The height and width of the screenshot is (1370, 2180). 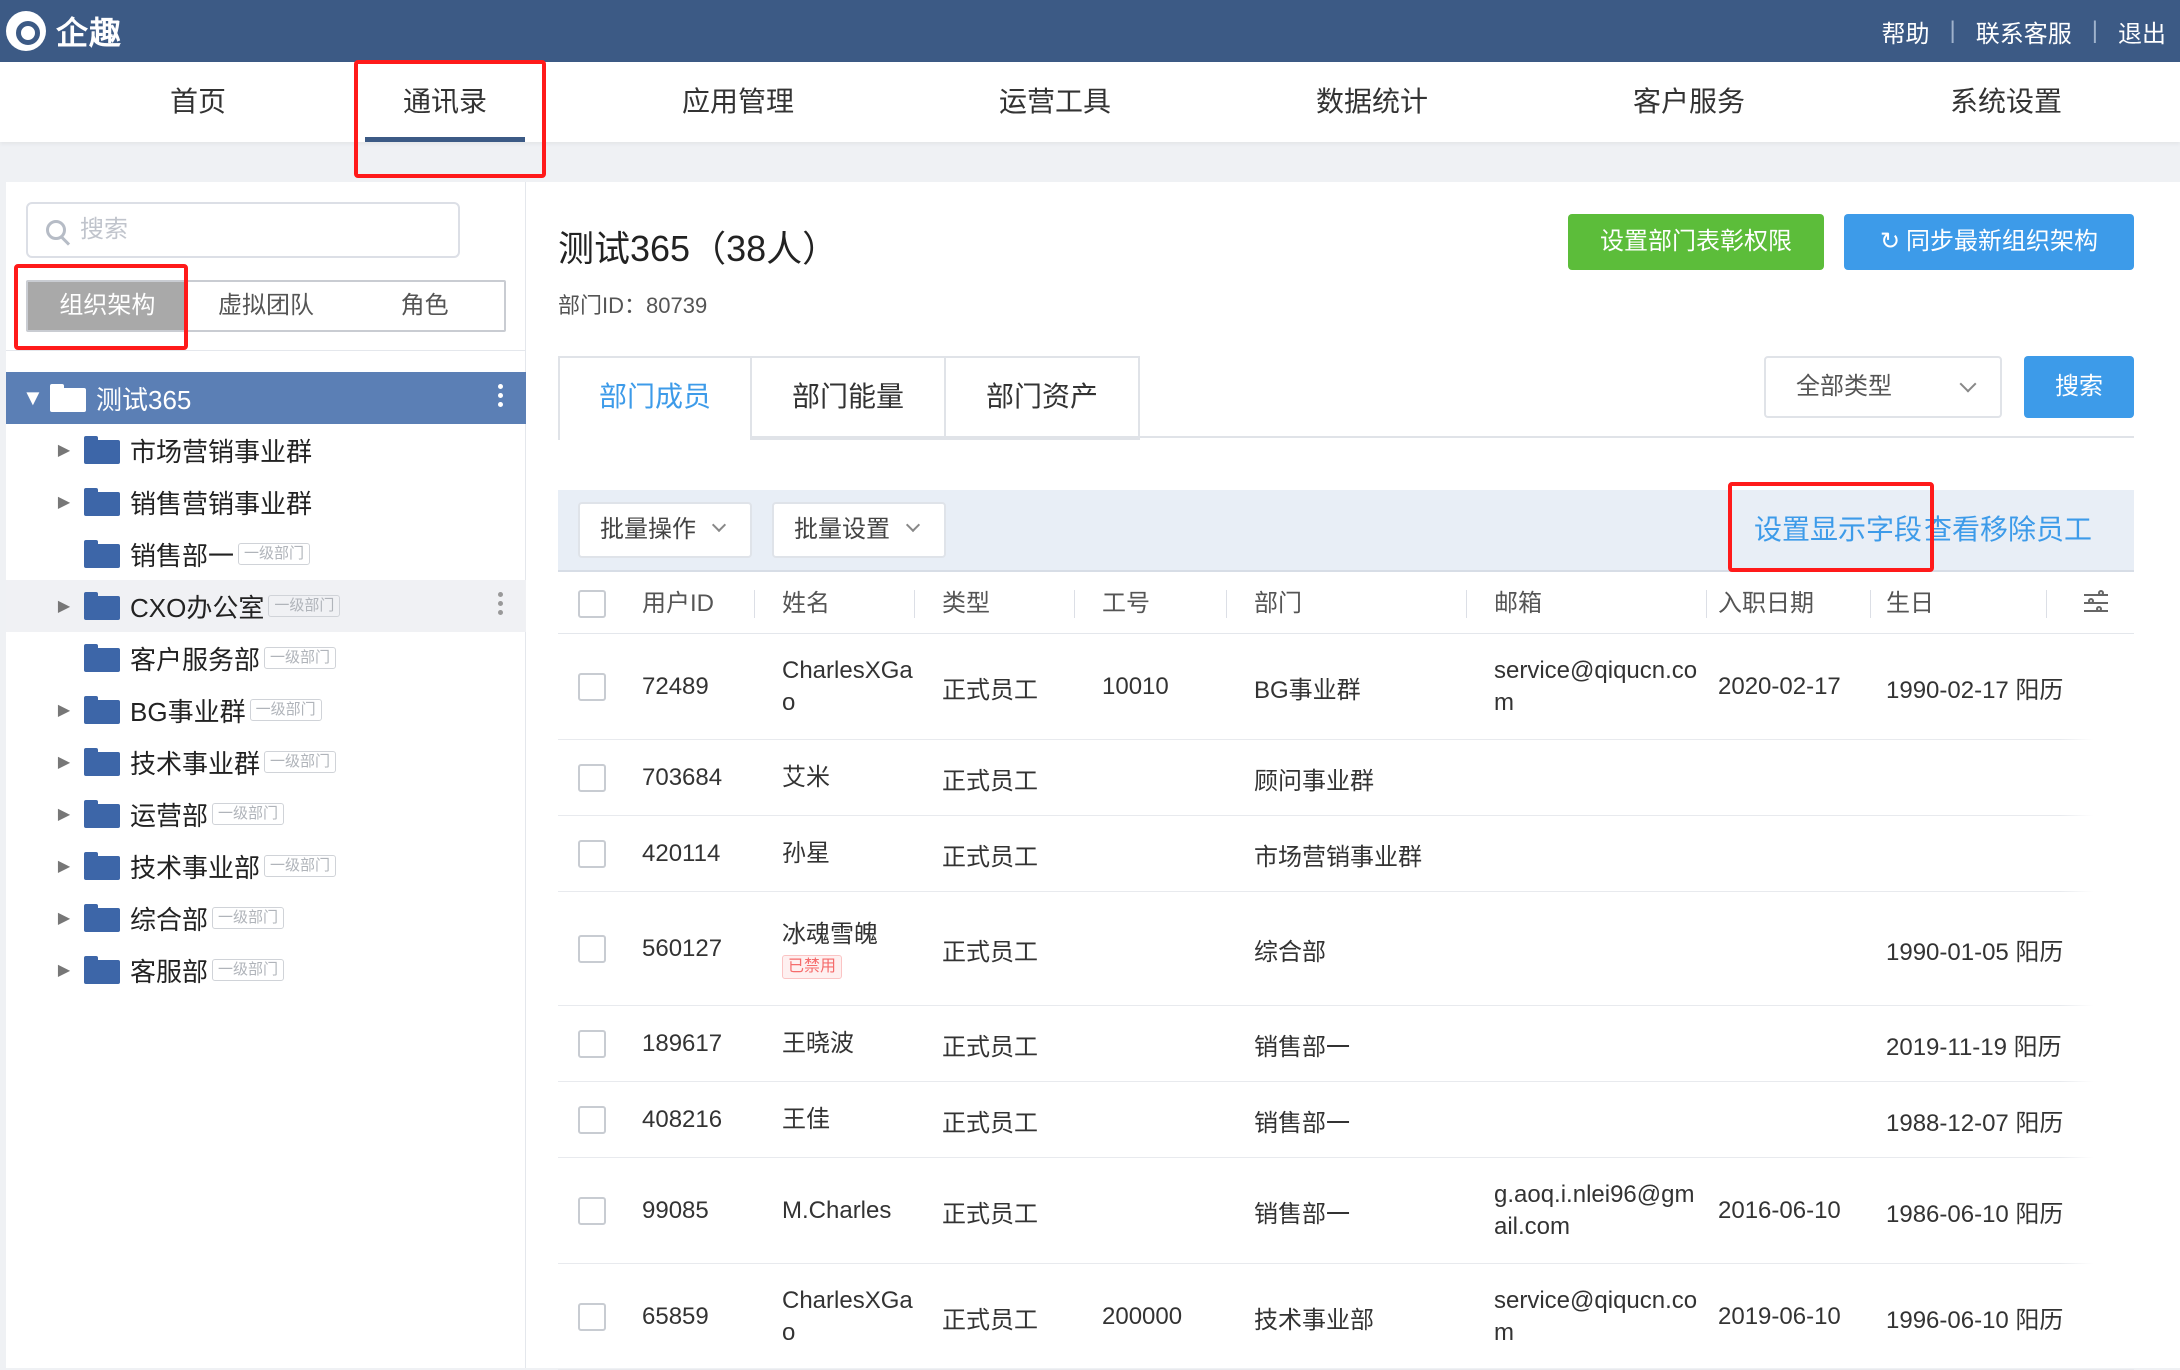 I want to click on tree-root: ▼ 测试365, so click(x=266, y=398).